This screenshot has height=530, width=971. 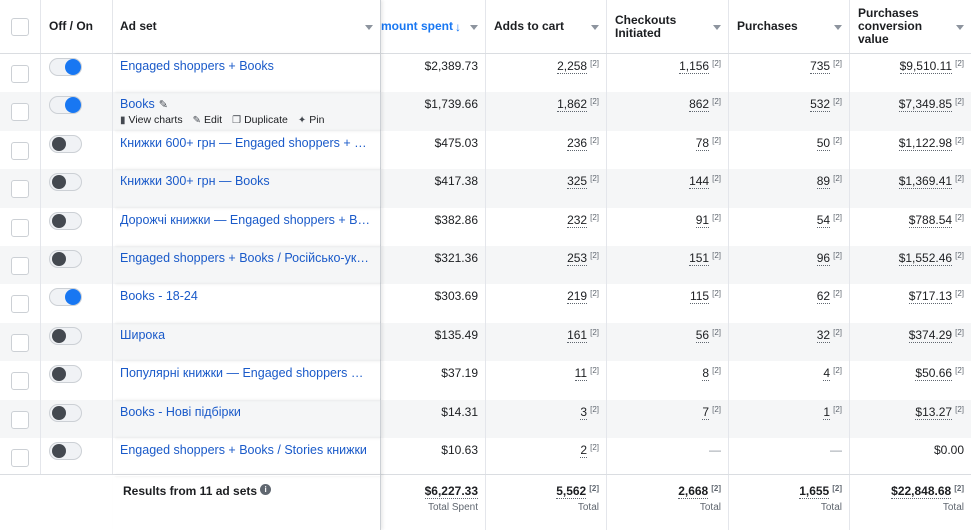 I want to click on ad-set-name-link: Engaged shoppers + Books, so click(x=197, y=66).